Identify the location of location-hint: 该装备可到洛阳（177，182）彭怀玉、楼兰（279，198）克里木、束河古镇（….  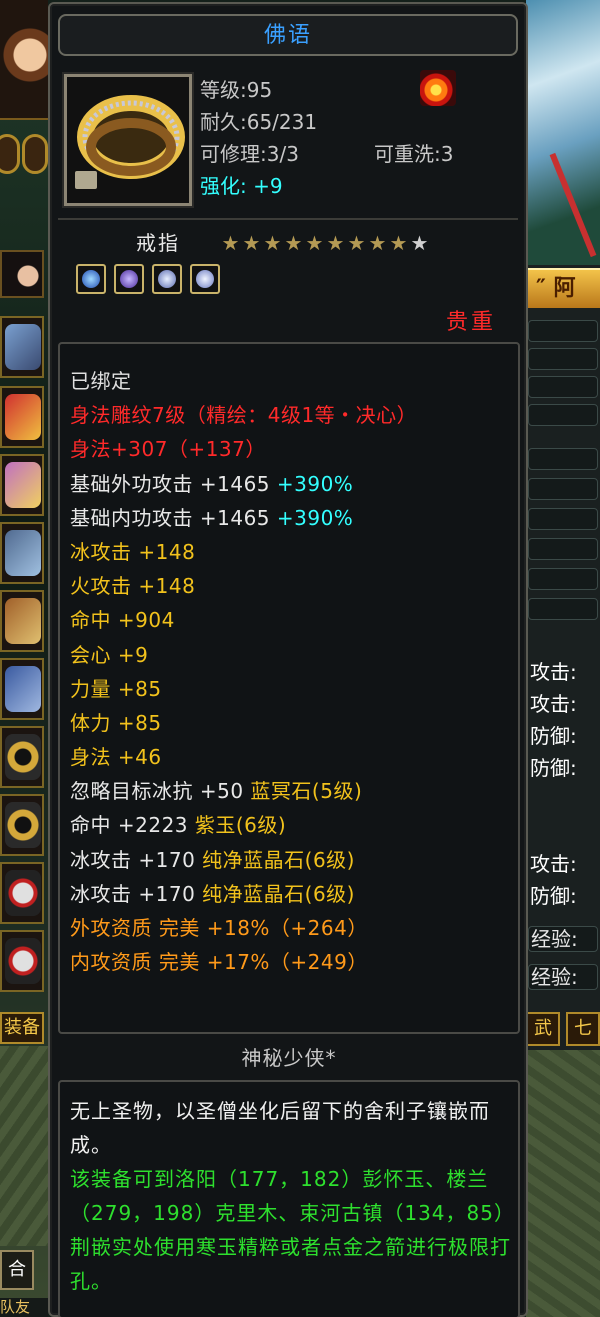
(292, 1230).